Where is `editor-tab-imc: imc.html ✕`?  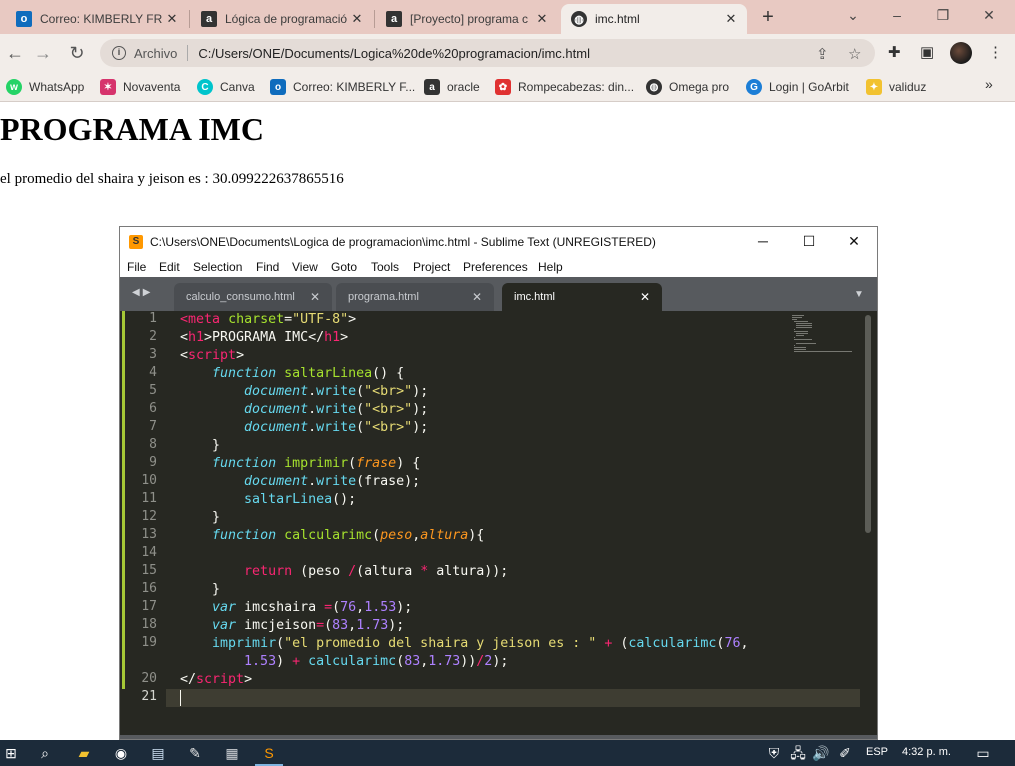
editor-tab-imc: imc.html ✕ is located at coordinates (582, 297).